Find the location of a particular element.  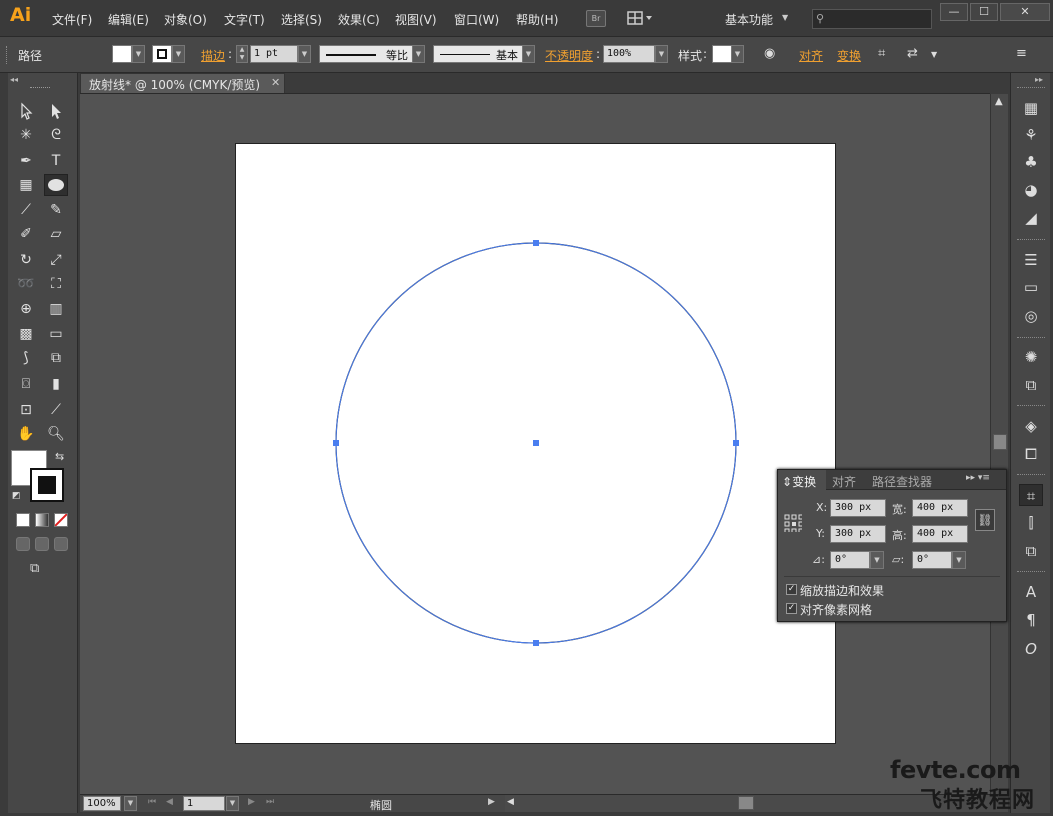

center-point is located at coordinates (536, 443).